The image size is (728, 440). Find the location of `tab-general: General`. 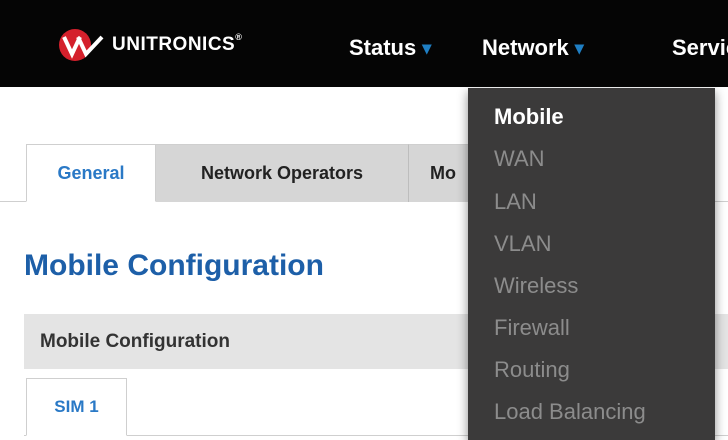

tab-general: General is located at coordinates (91, 173).